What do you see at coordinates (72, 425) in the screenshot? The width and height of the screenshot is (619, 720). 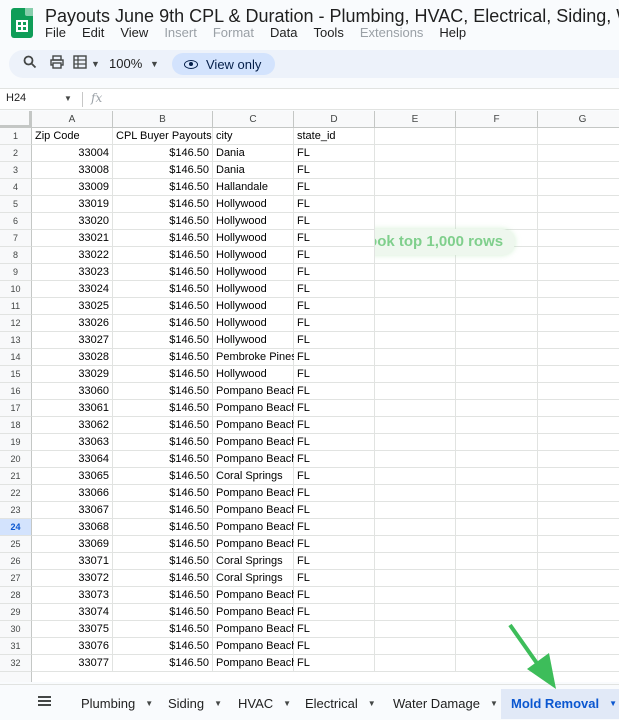 I see `cell: 33062` at bounding box center [72, 425].